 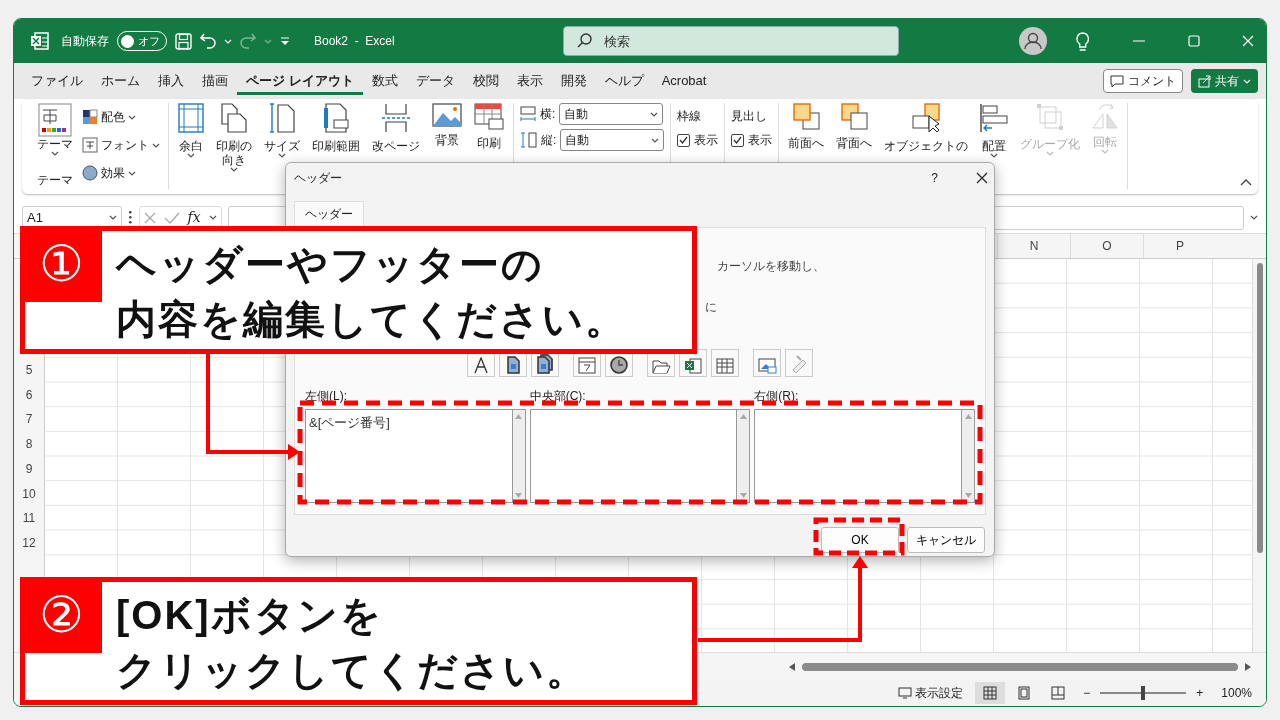 I want to click on minimize-icon, so click(x=1139, y=41).